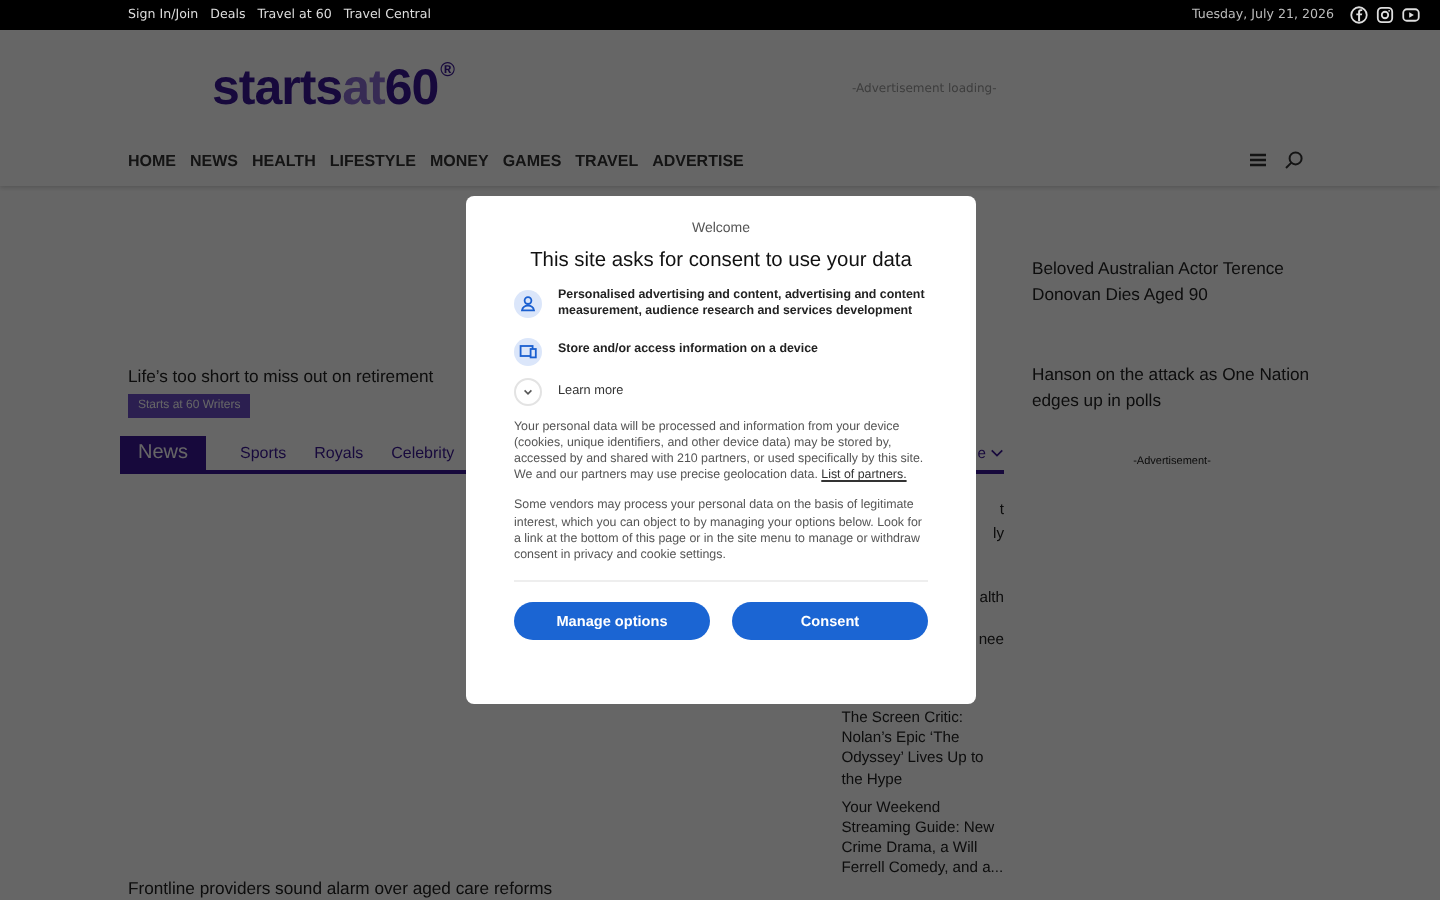 This screenshot has height=900, width=1440. What do you see at coordinates (1385, 15) in the screenshot?
I see `instagram-icon` at bounding box center [1385, 15].